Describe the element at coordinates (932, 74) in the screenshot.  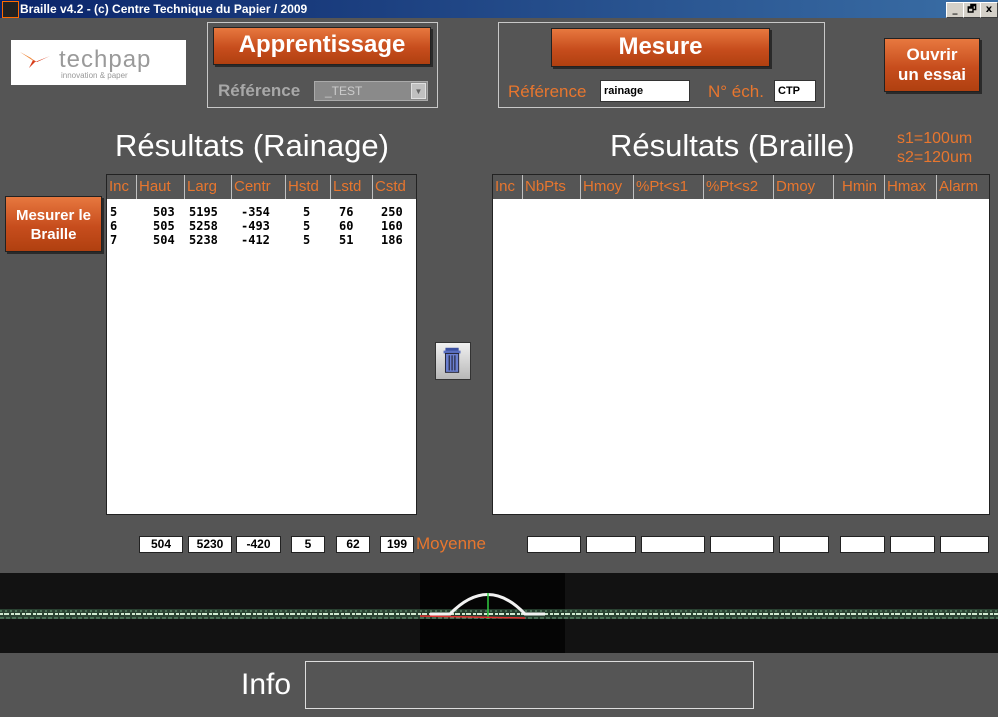
I see `ouvrir-line2: un essai` at that location.